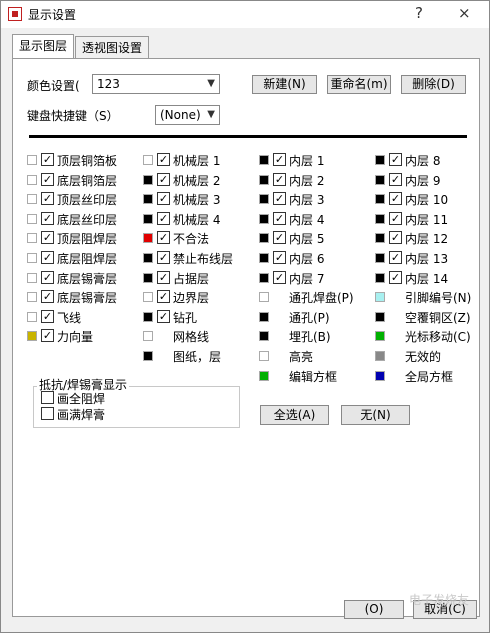 This screenshot has width=490, height=633. Describe the element at coordinates (419, 13) in the screenshot. I see `help-button: ?` at that location.